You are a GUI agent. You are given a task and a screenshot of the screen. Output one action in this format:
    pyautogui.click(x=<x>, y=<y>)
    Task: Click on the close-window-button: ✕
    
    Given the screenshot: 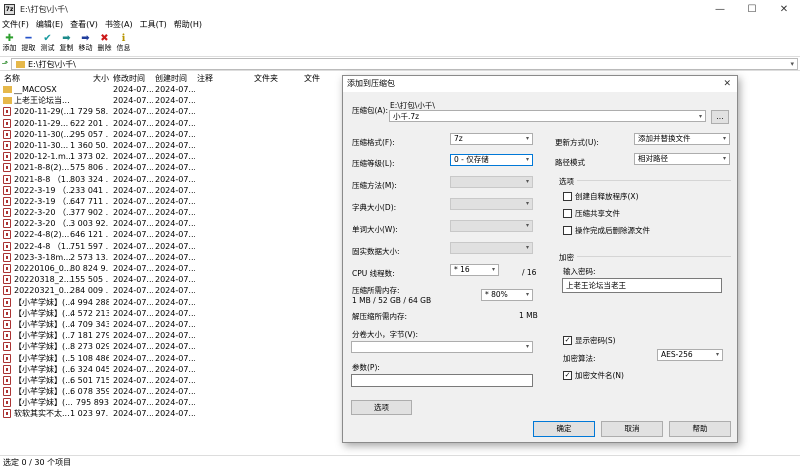 What is the action you would take?
    pyautogui.click(x=784, y=9)
    